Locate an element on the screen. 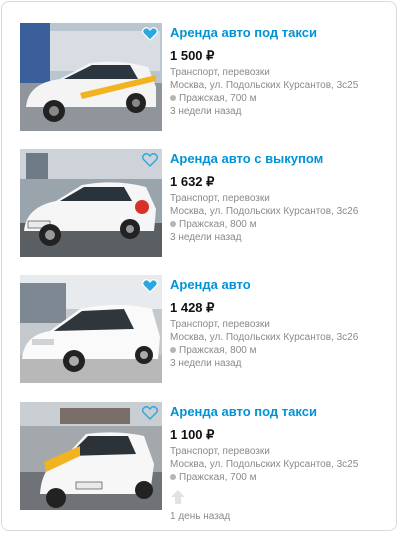 The width and height of the screenshot is (400, 533). promotion-row is located at coordinates (280, 497).